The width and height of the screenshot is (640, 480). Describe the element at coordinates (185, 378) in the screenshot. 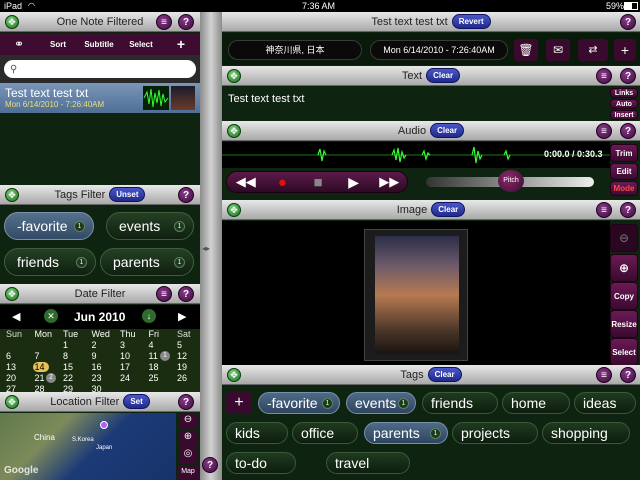

I see `calendar-day: 26` at that location.